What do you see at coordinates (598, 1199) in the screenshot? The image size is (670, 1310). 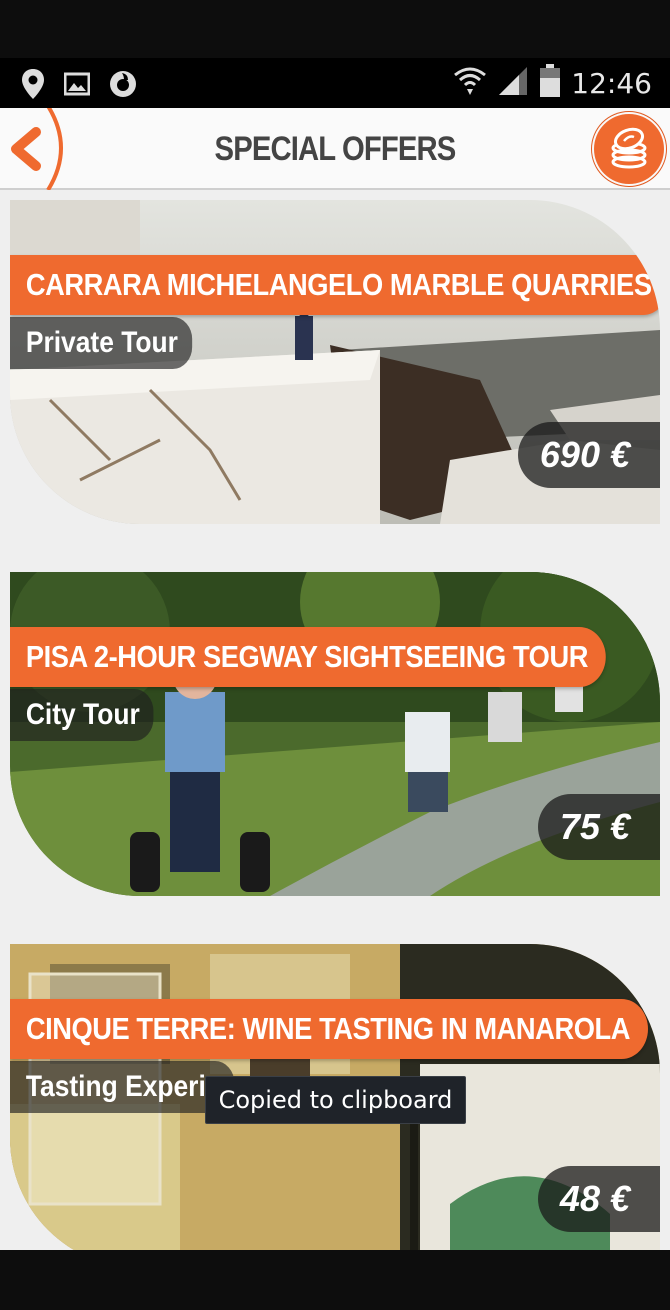 I see `offer-price: 48 €` at bounding box center [598, 1199].